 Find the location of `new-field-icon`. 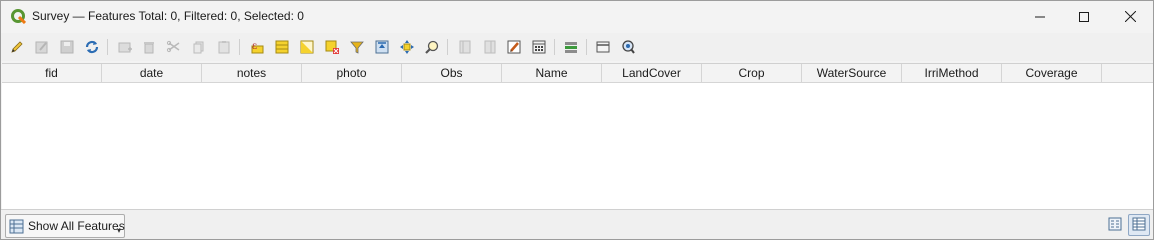

new-field-icon is located at coordinates (465, 47).